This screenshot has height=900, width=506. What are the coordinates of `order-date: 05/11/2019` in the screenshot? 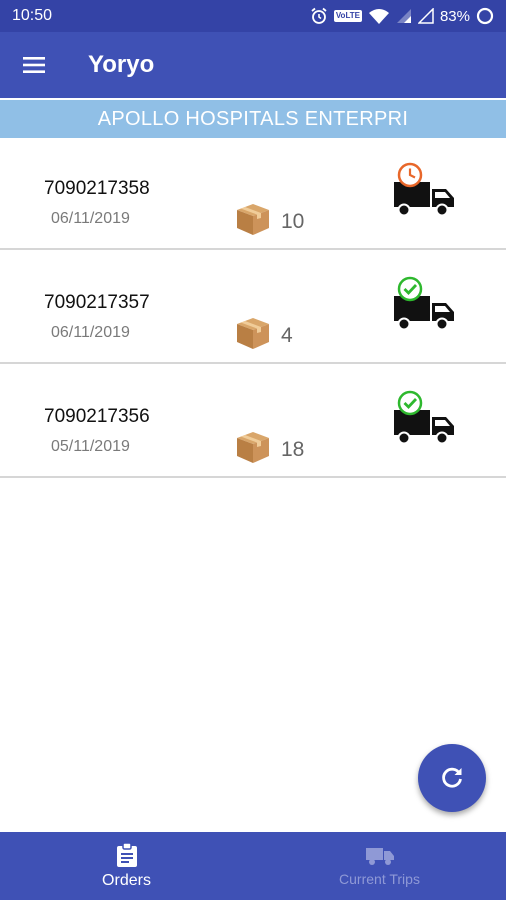 It's located at (90, 446).